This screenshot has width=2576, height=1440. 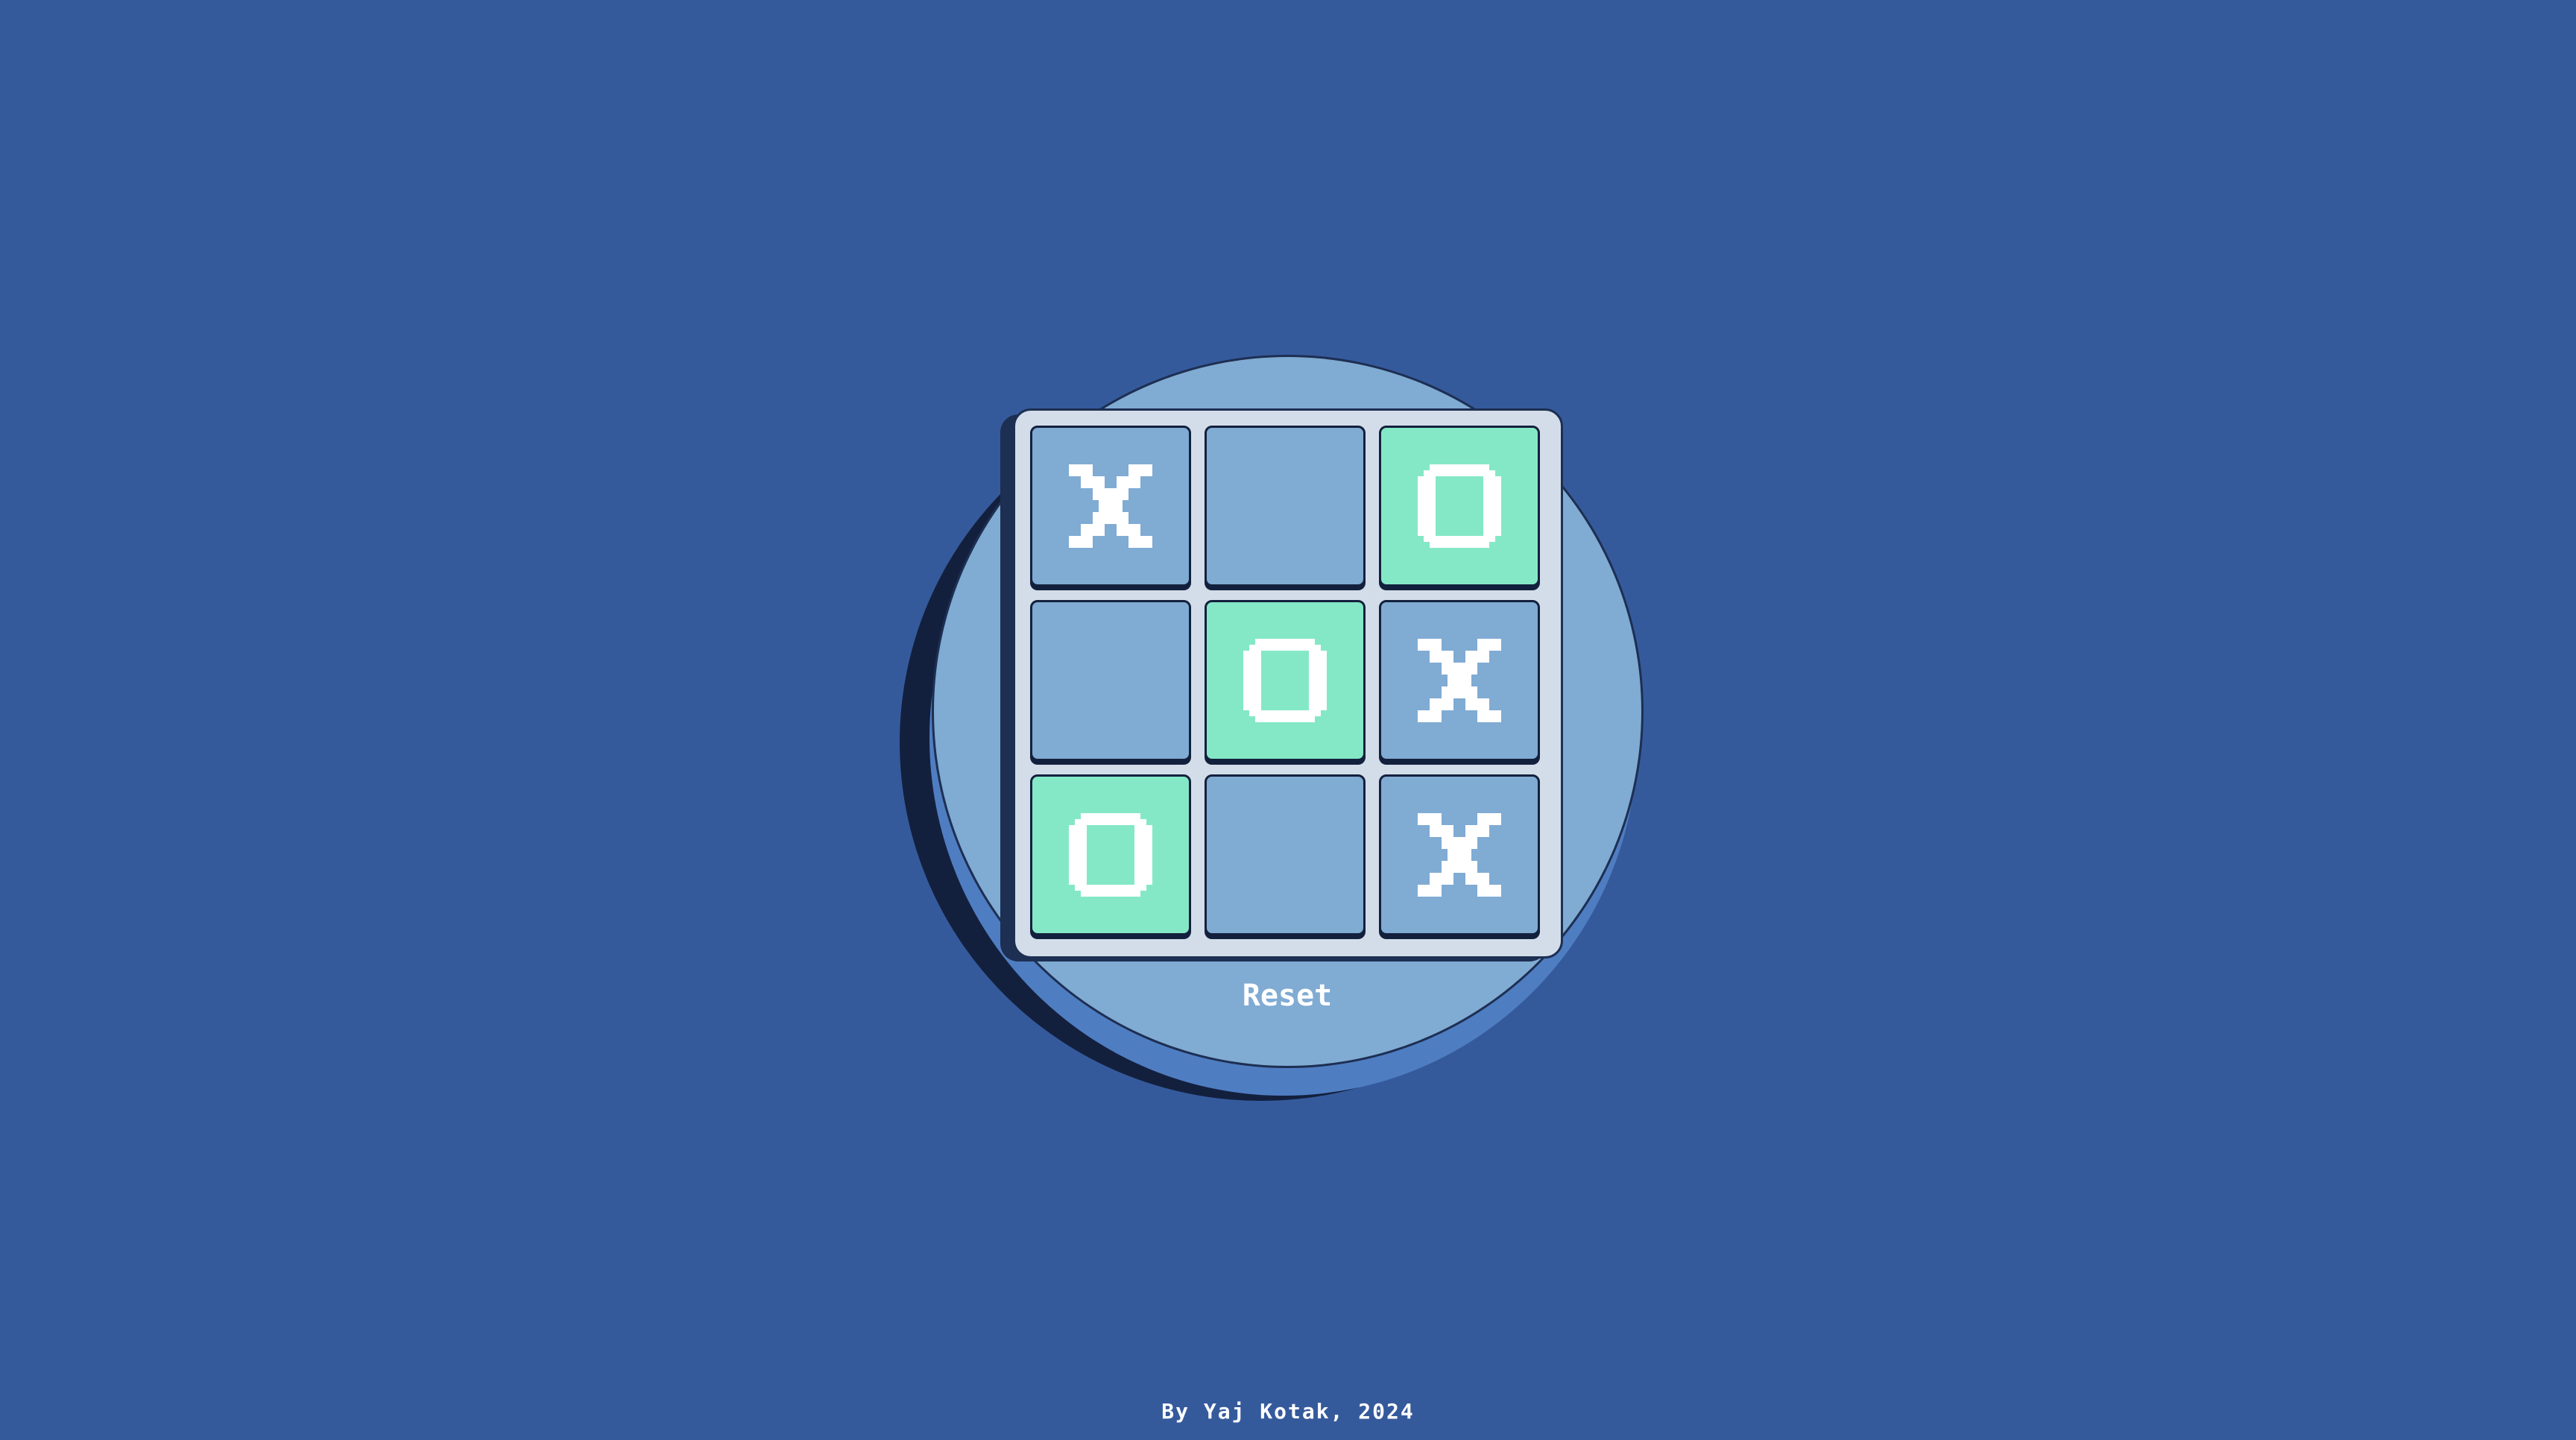 I want to click on credit-text: By Yaj Kotak, 2024, so click(x=1288, y=1411).